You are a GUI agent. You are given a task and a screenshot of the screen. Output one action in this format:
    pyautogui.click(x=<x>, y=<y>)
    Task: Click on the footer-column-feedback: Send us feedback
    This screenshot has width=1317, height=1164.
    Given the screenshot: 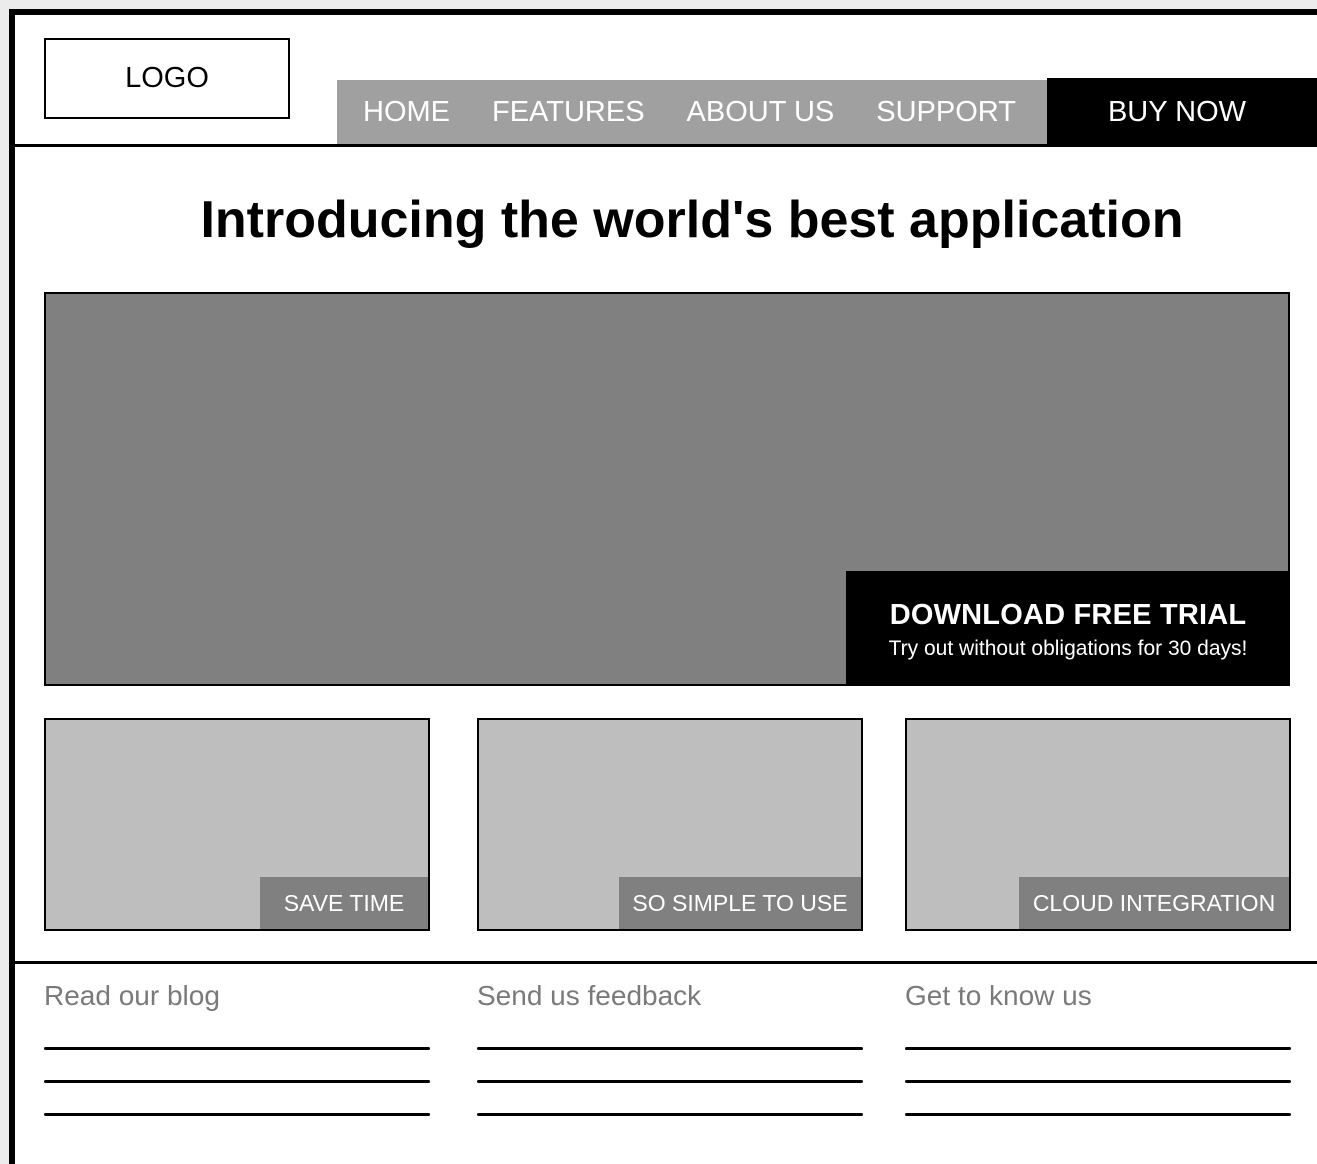 What is the action you would take?
    pyautogui.click(x=670, y=1048)
    